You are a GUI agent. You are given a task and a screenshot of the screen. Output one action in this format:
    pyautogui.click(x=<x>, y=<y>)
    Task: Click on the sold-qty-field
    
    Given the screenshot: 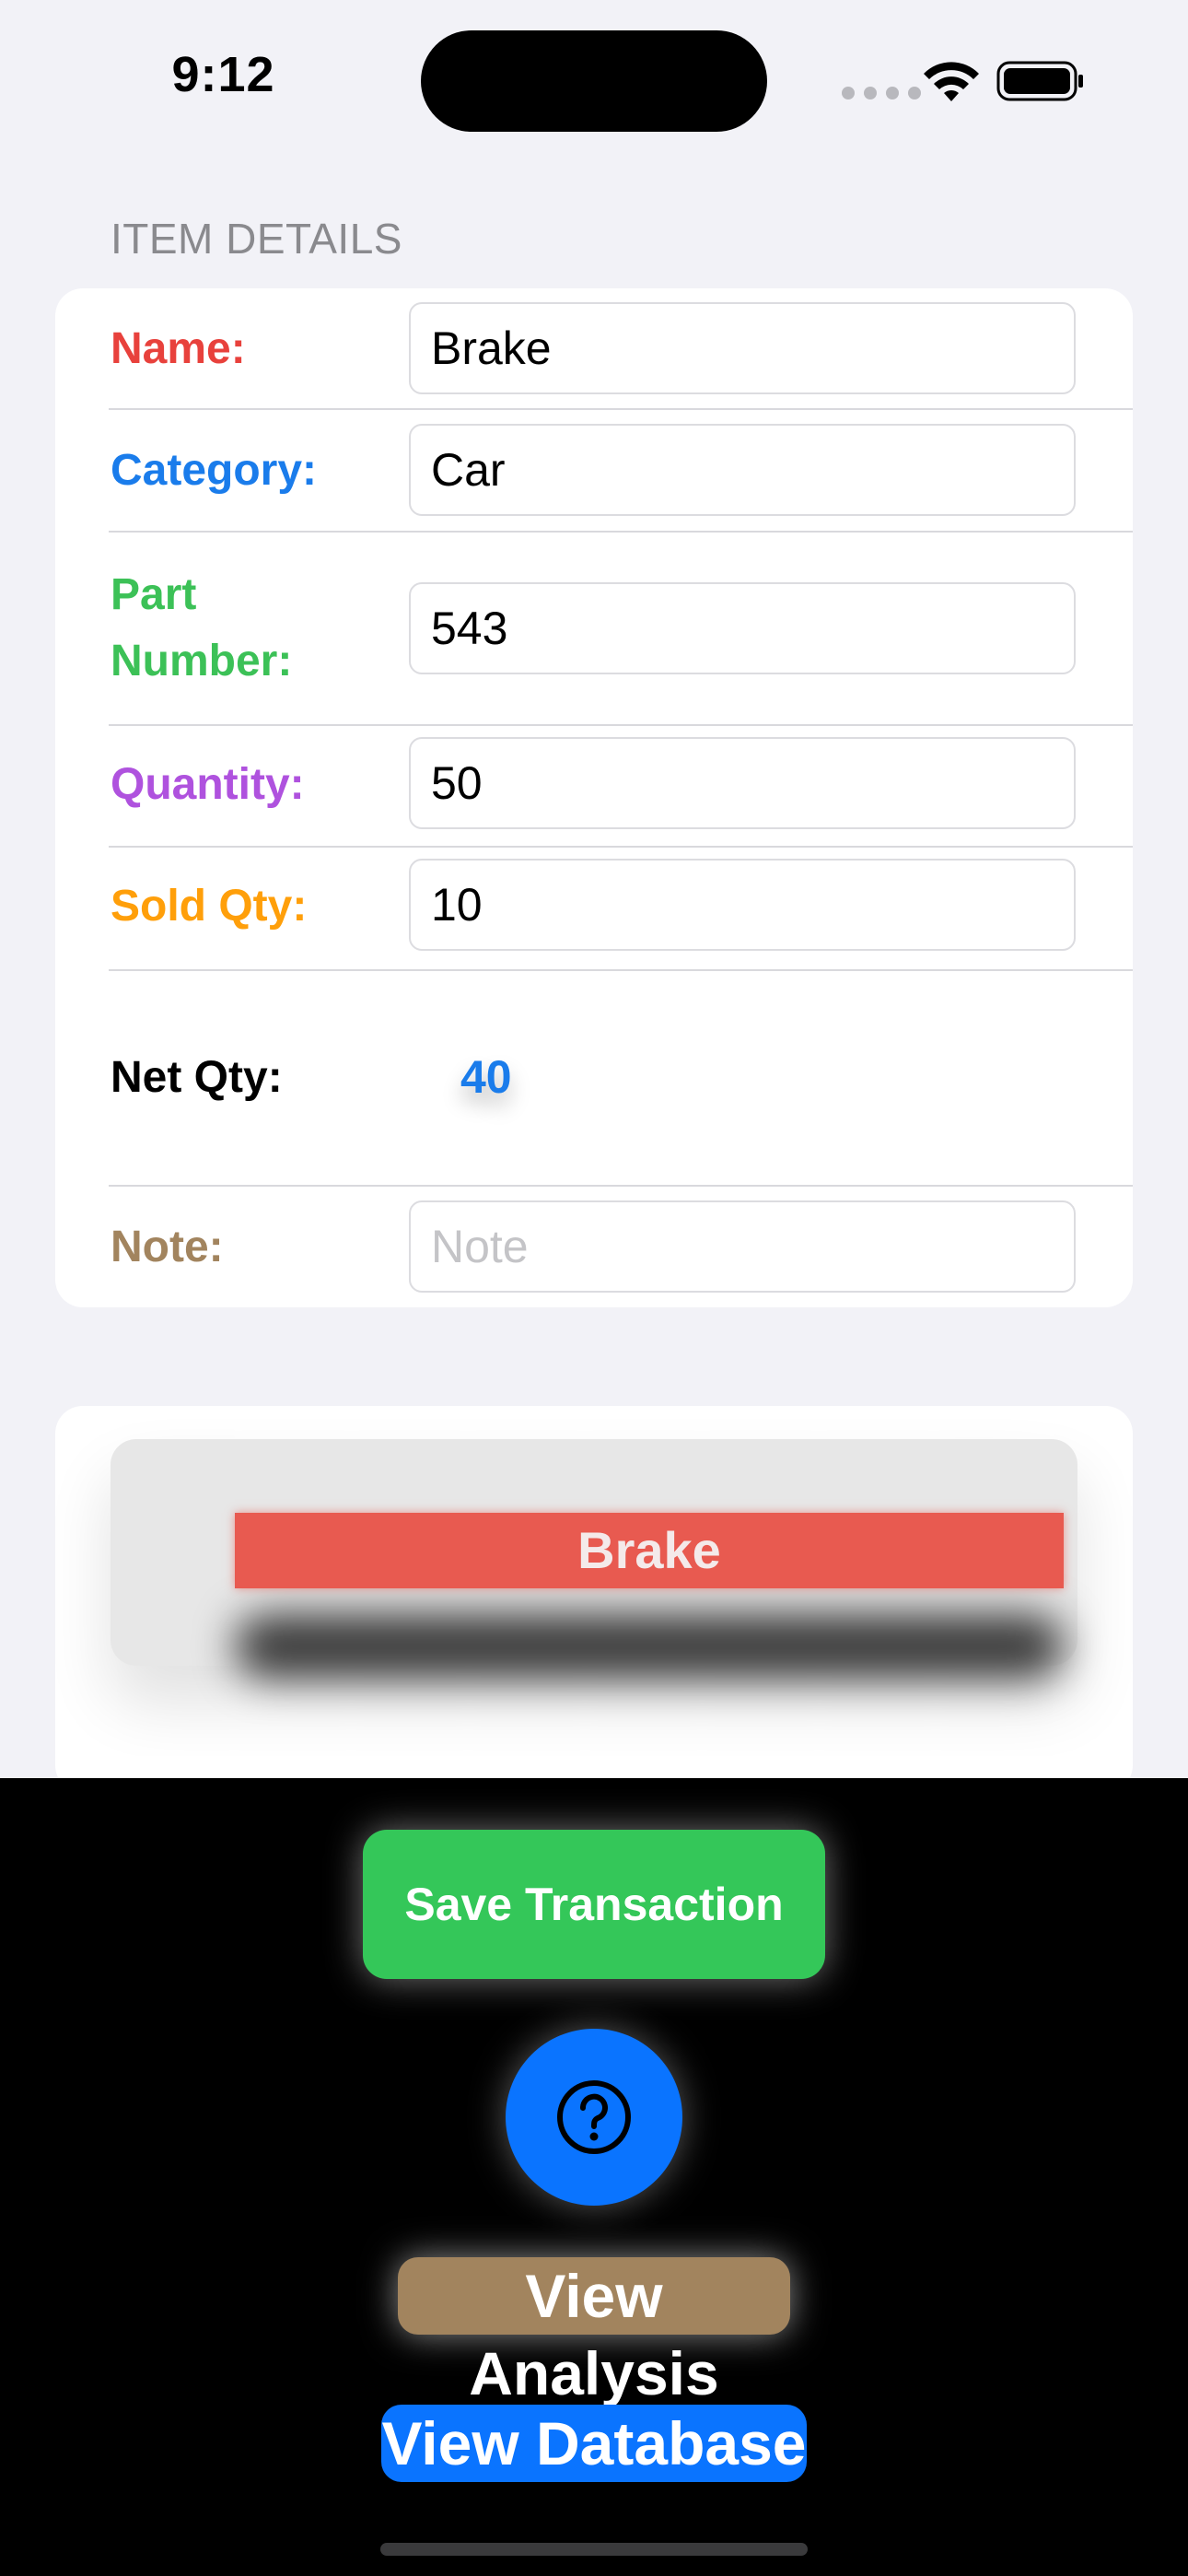 What is the action you would take?
    pyautogui.click(x=742, y=905)
    